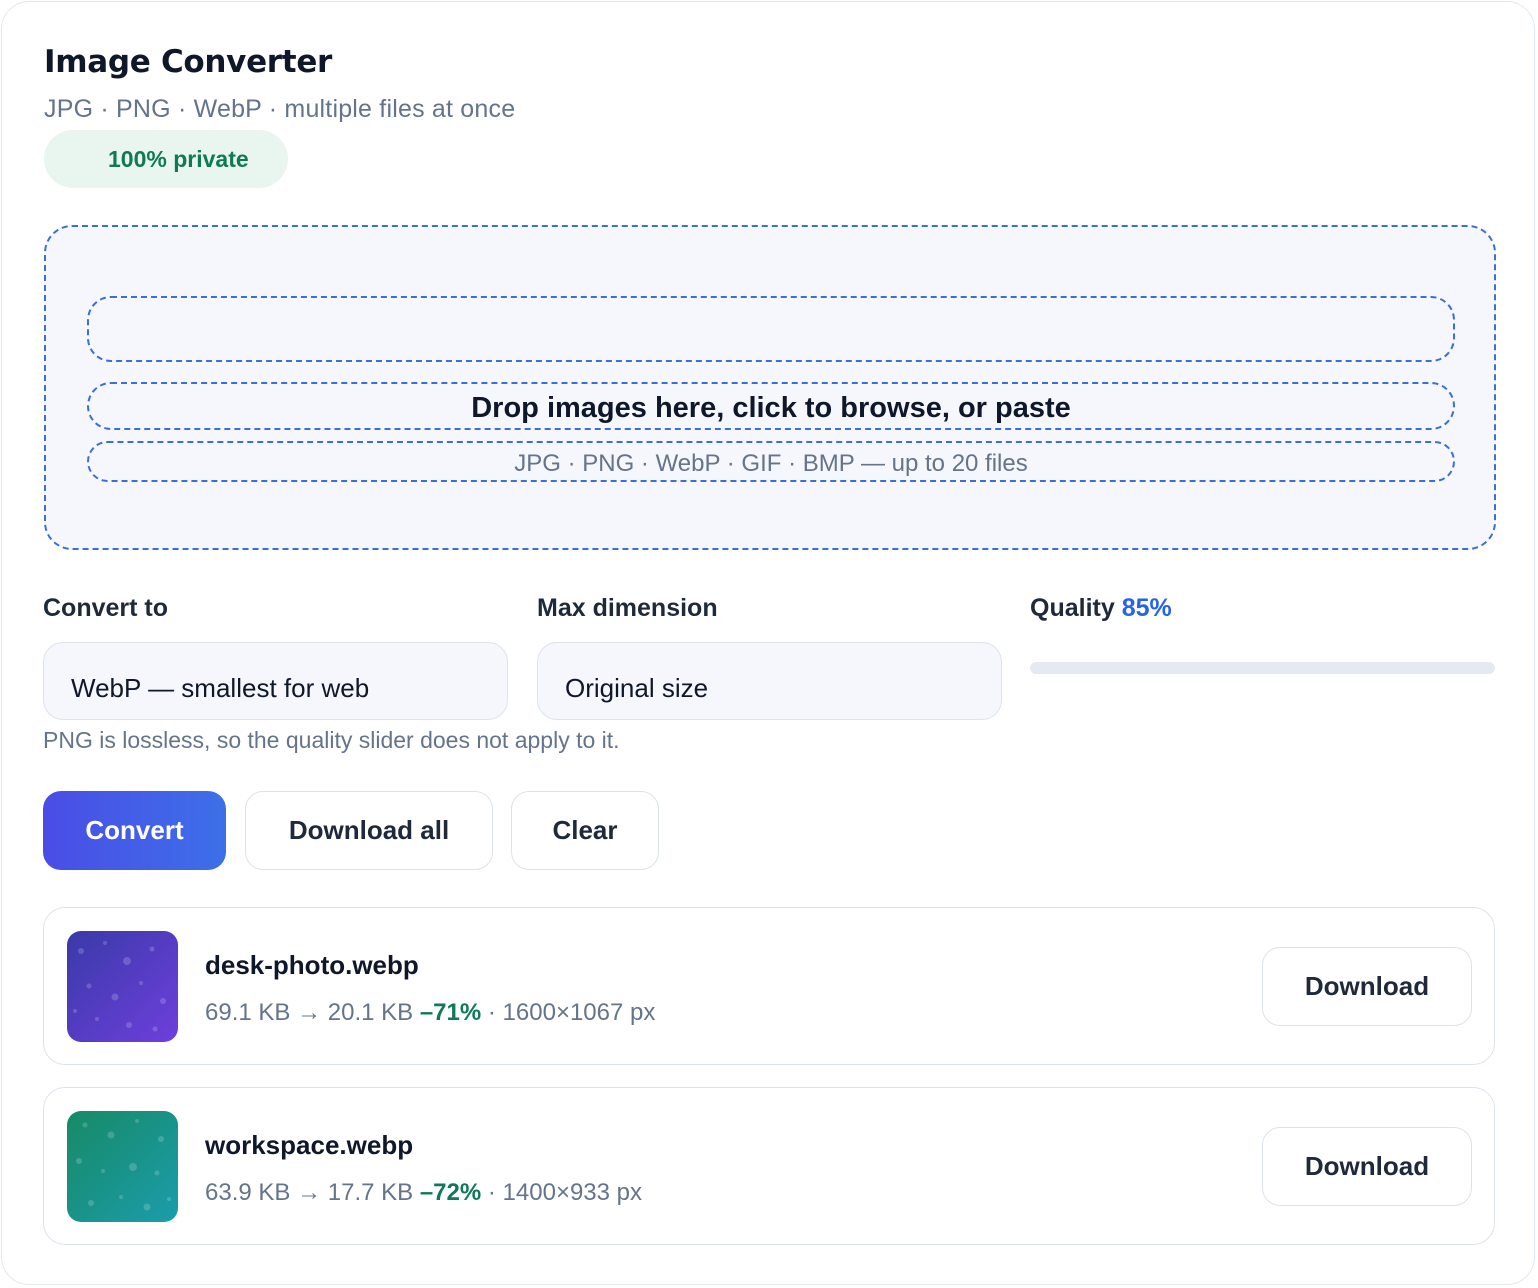 This screenshot has width=1538, height=1288. What do you see at coordinates (450, 1012) in the screenshot?
I see `size-saving: –71%` at bounding box center [450, 1012].